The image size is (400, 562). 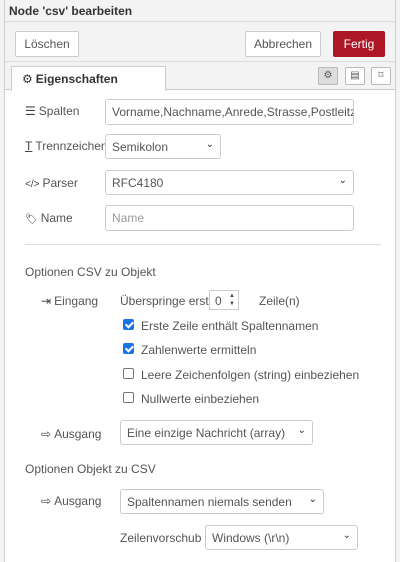 I want to click on header-row-label: Erste Zeile enthält Spaltennamen, so click(x=230, y=326).